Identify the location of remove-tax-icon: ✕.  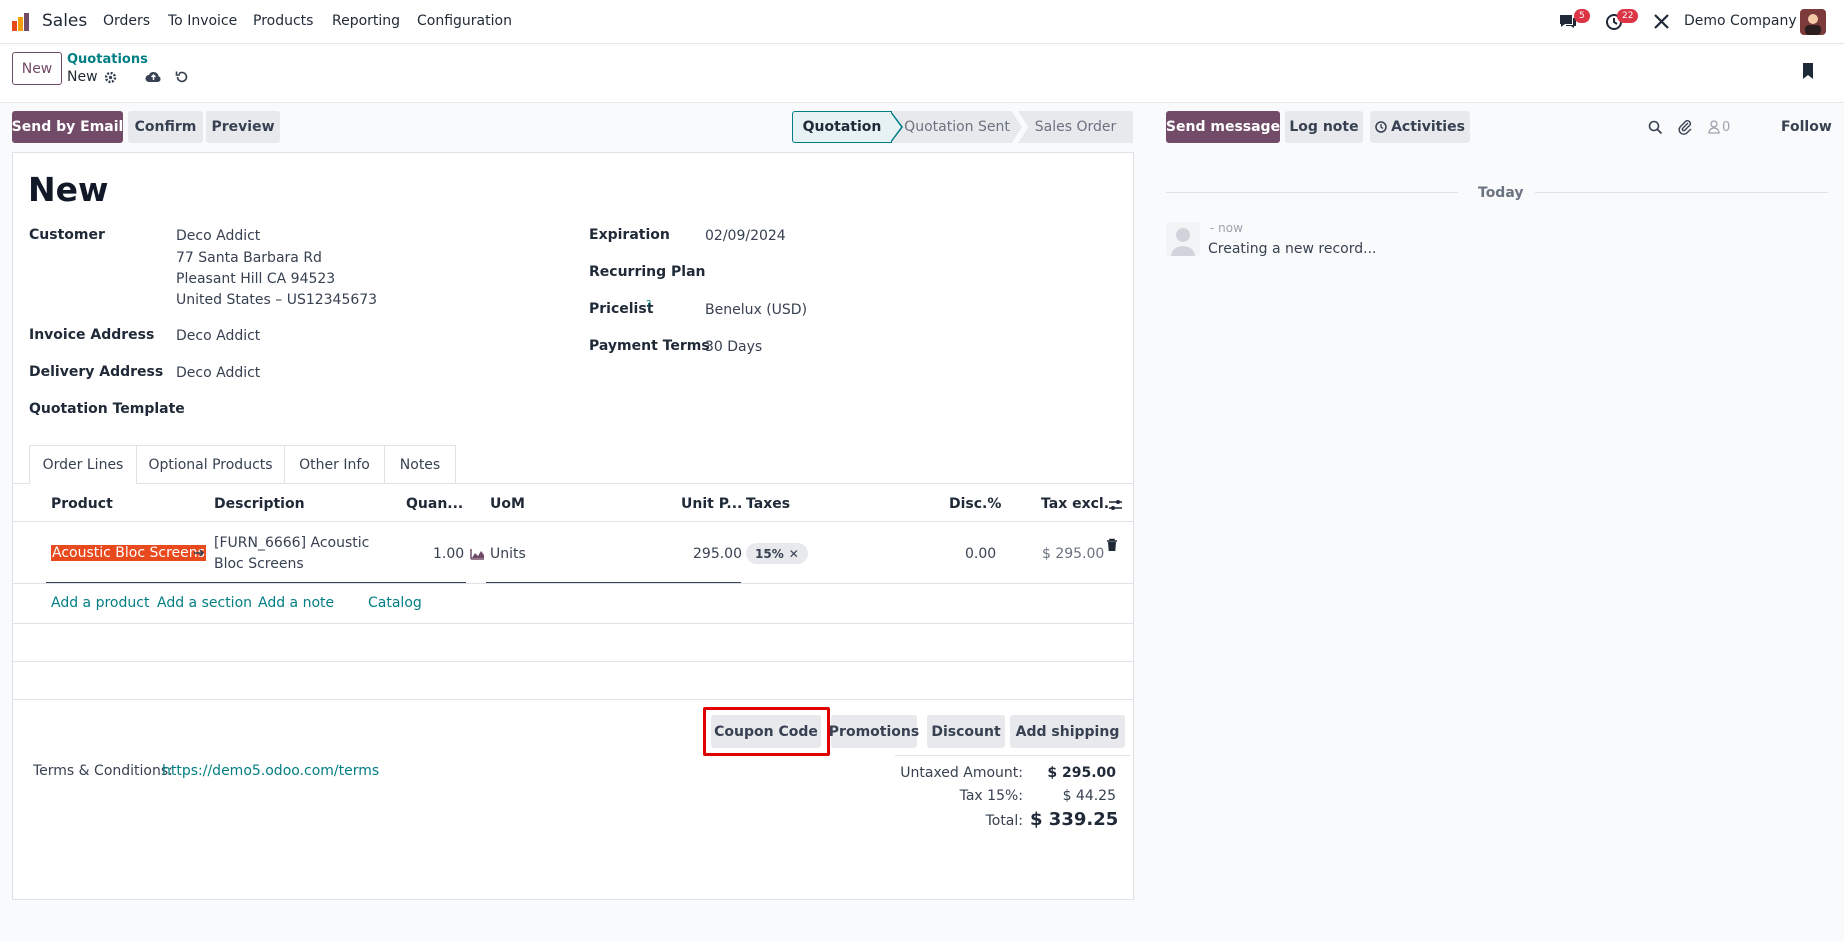
(794, 554).